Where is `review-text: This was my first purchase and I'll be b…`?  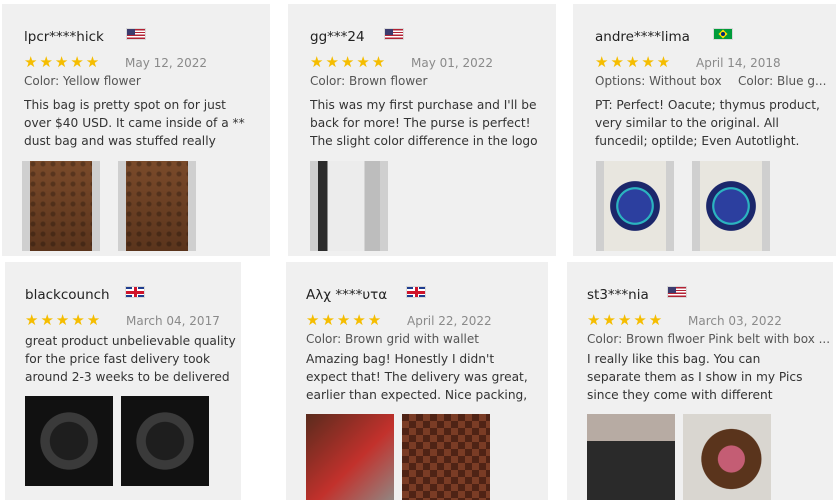
review-text: This was my first purchase and I'll be b… is located at coordinates (424, 123).